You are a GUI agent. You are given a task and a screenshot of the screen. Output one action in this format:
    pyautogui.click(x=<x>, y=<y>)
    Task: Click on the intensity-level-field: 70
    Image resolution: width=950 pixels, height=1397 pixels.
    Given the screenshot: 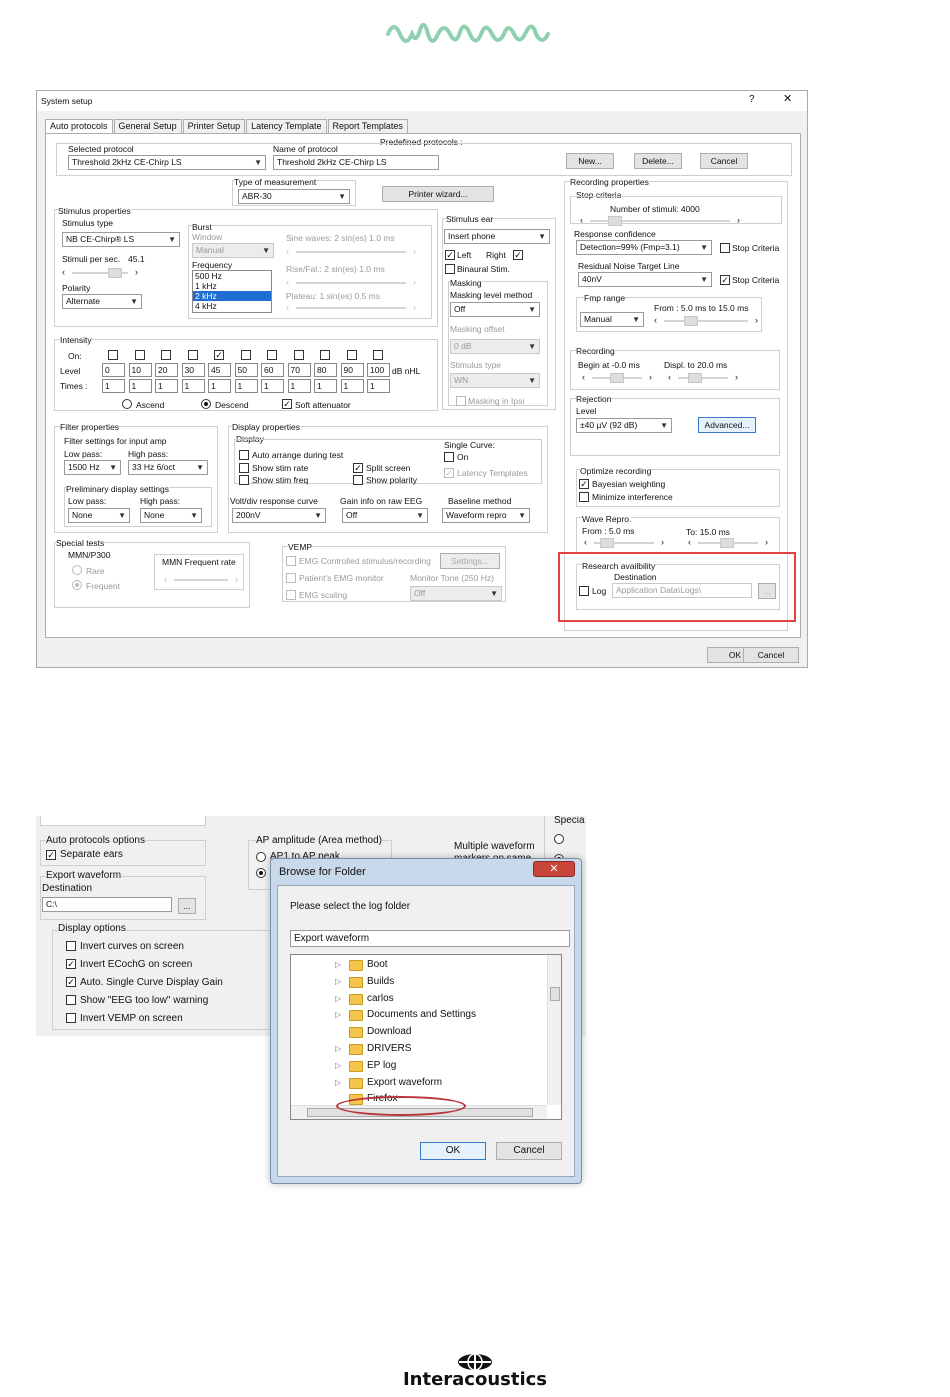 What is the action you would take?
    pyautogui.click(x=299, y=370)
    